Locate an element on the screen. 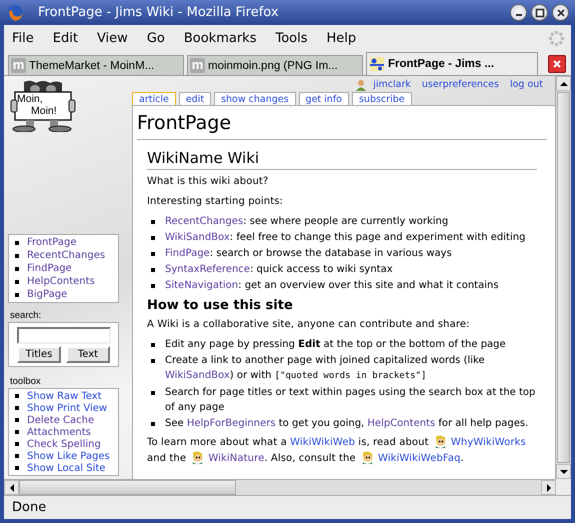  wiki-link: SiteNavigation is located at coordinates (201, 285).